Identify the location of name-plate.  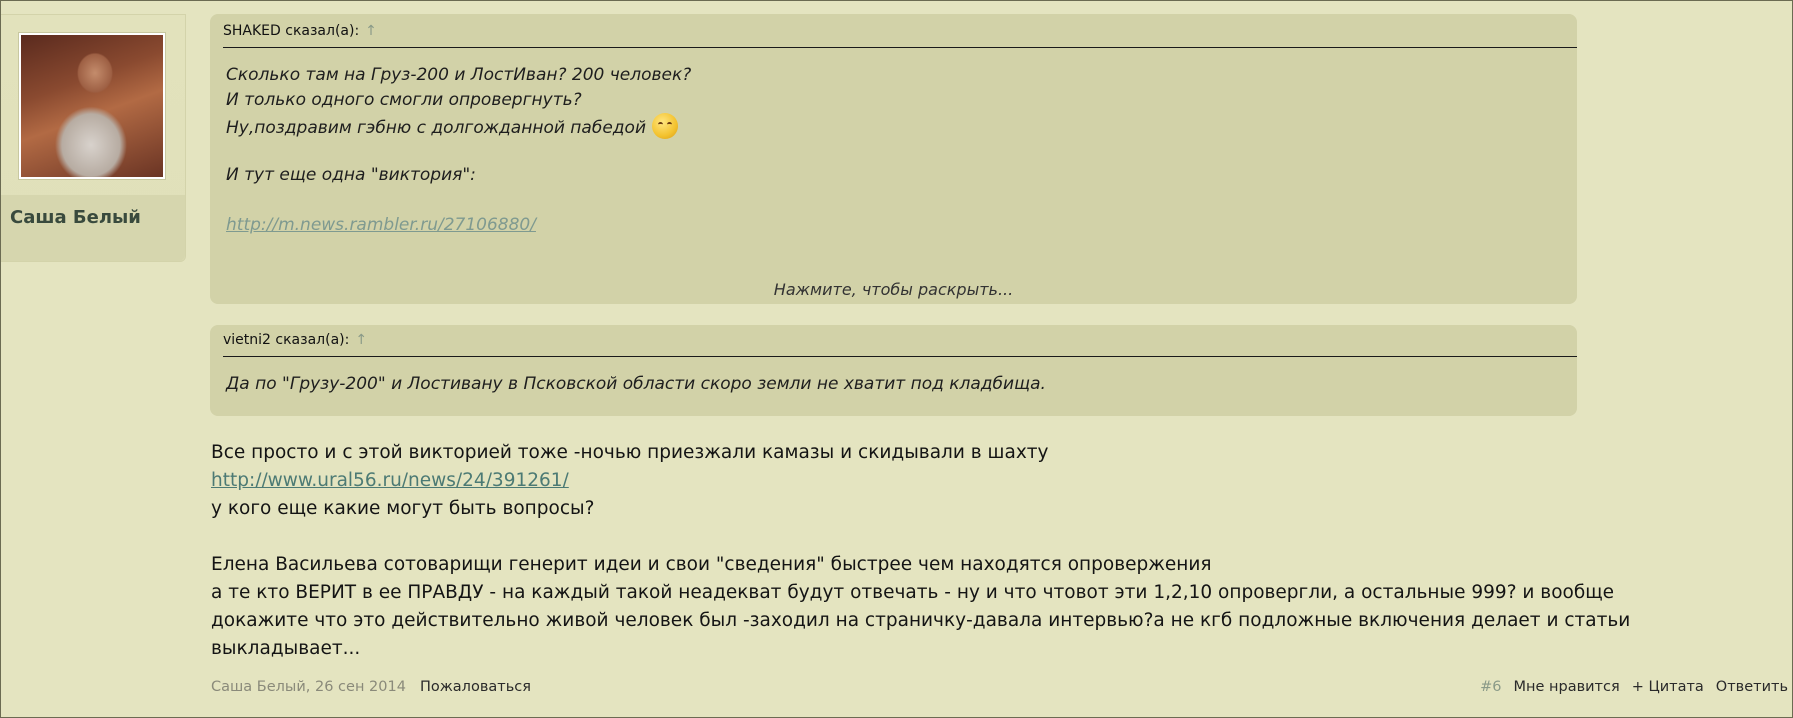
(93, 228).